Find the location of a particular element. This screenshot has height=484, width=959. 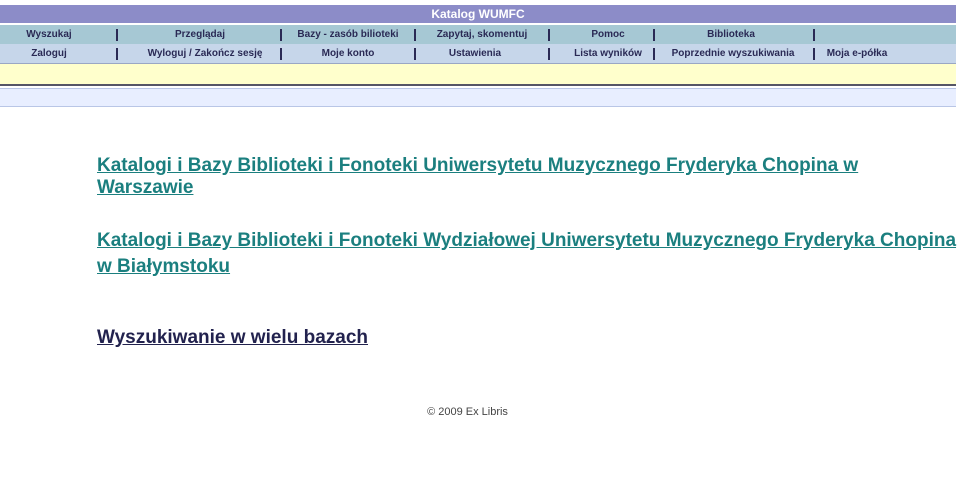

nav-poprzednie-wyszukiwania: Poprzednie wyszukiwania is located at coordinates (733, 53).